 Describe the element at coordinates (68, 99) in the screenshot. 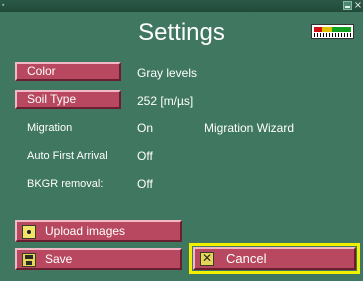

I see `soil-type-button: Soil Type` at that location.